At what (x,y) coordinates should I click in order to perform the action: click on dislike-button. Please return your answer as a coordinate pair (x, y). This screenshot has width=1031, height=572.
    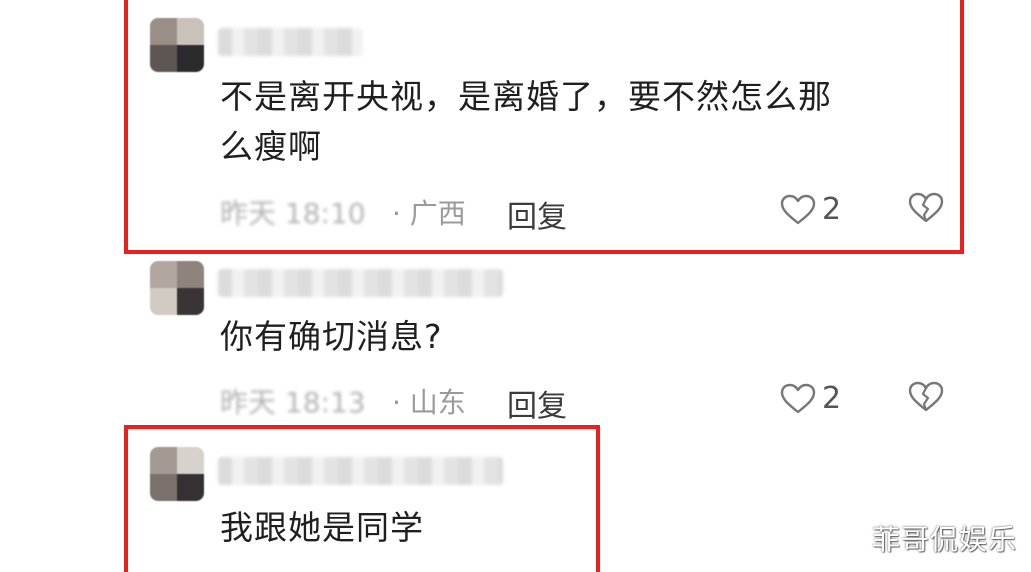
    Looking at the image, I should click on (926, 399).